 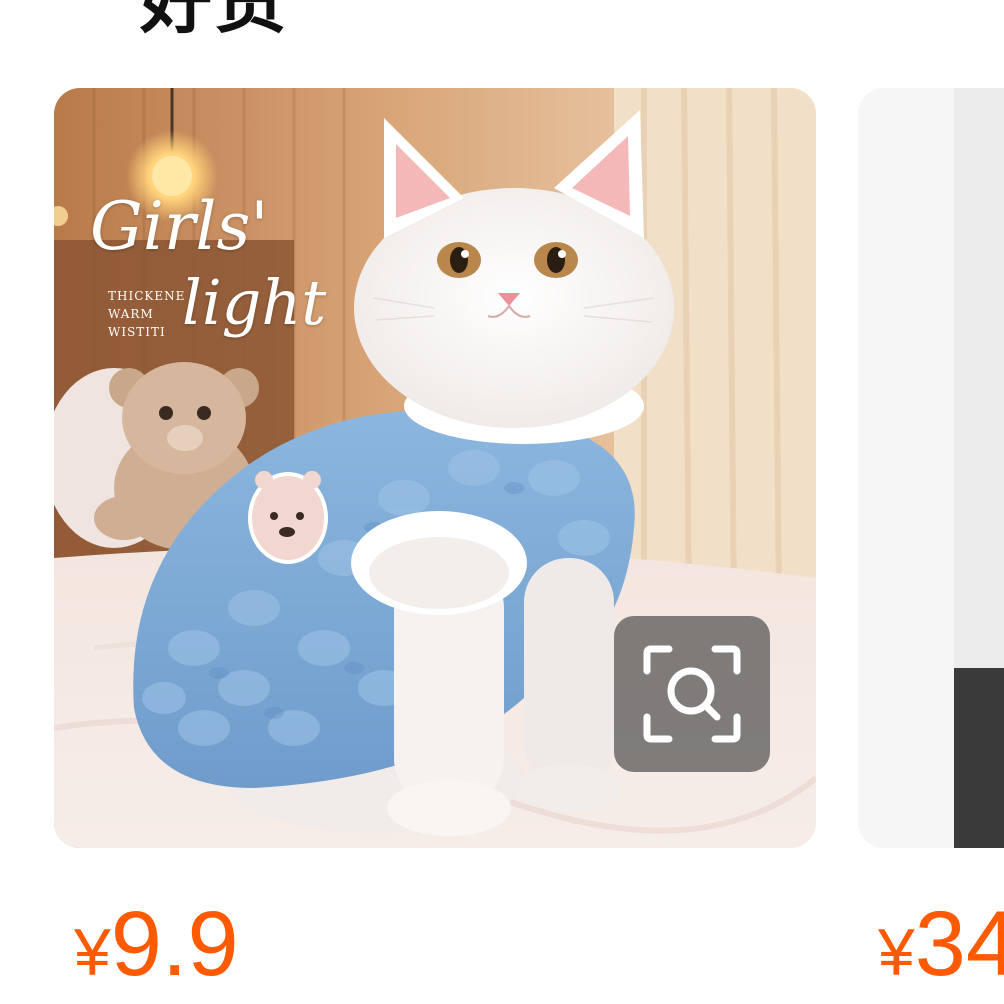 I want to click on image-headline-2: light, so click(x=254, y=302).